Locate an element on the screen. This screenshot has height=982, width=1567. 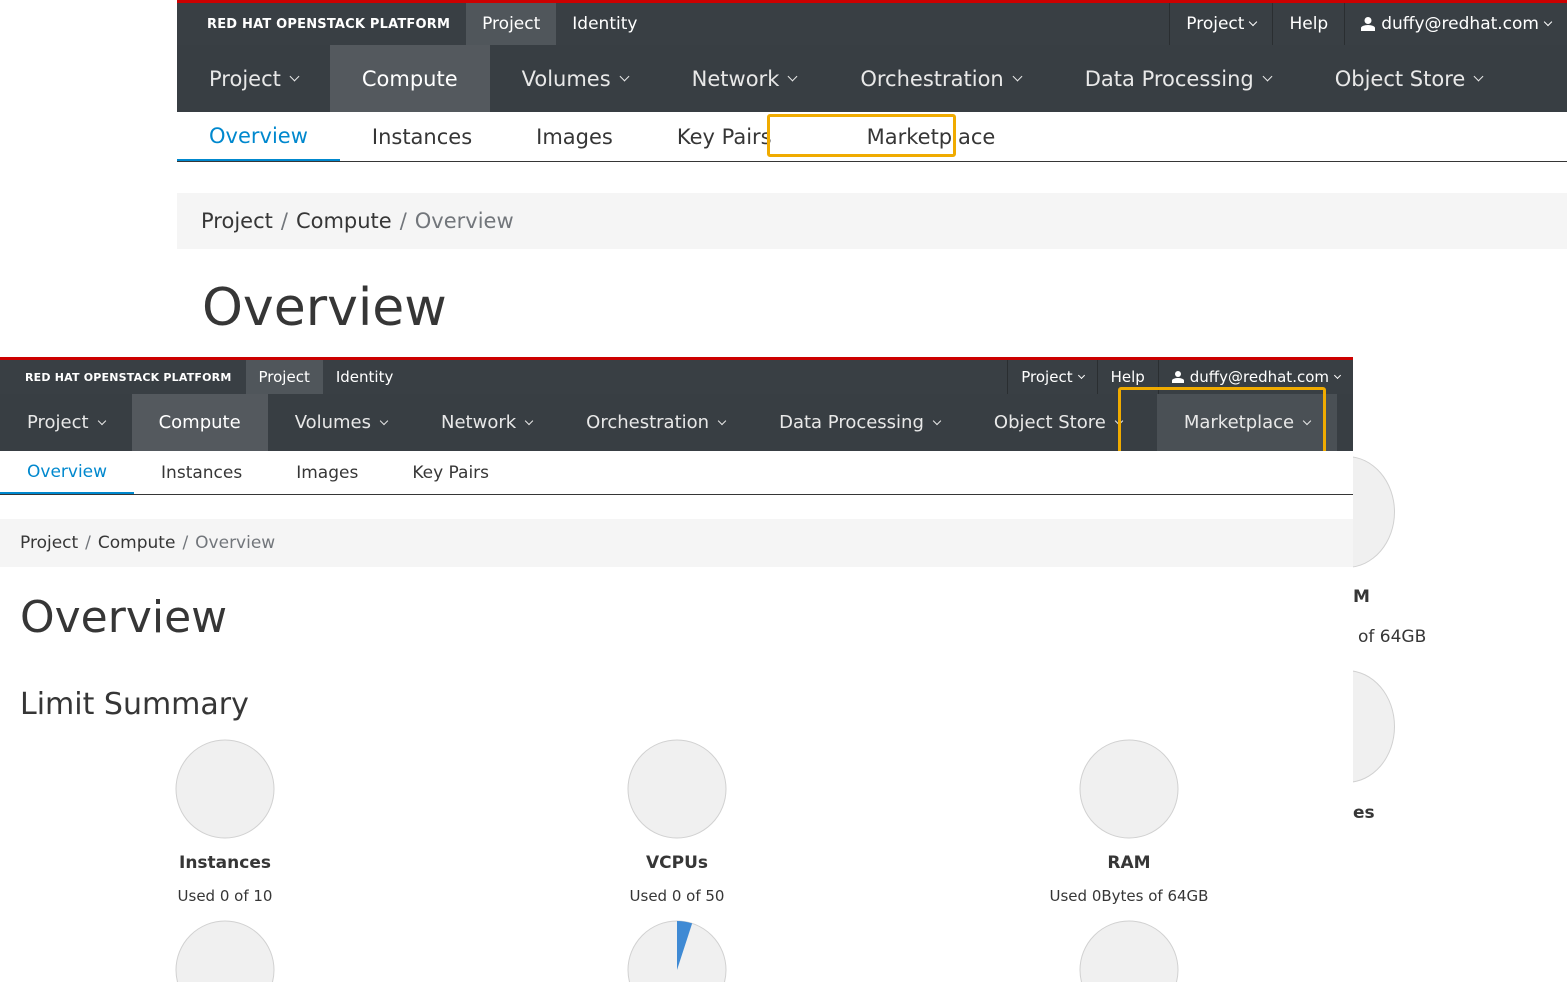
bg-user-name: duffy@redhat.com is located at coordinates (1460, 24).